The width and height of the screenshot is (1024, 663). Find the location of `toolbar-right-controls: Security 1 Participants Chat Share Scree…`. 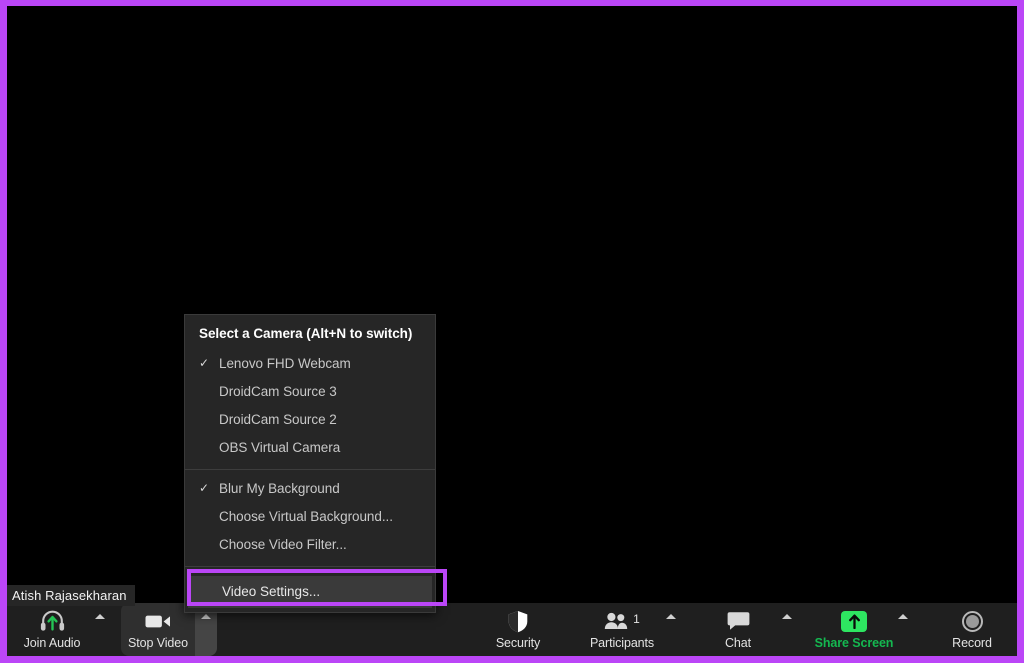

toolbar-right-controls: Security 1 Participants Chat Share Scree… is located at coordinates (745, 629).